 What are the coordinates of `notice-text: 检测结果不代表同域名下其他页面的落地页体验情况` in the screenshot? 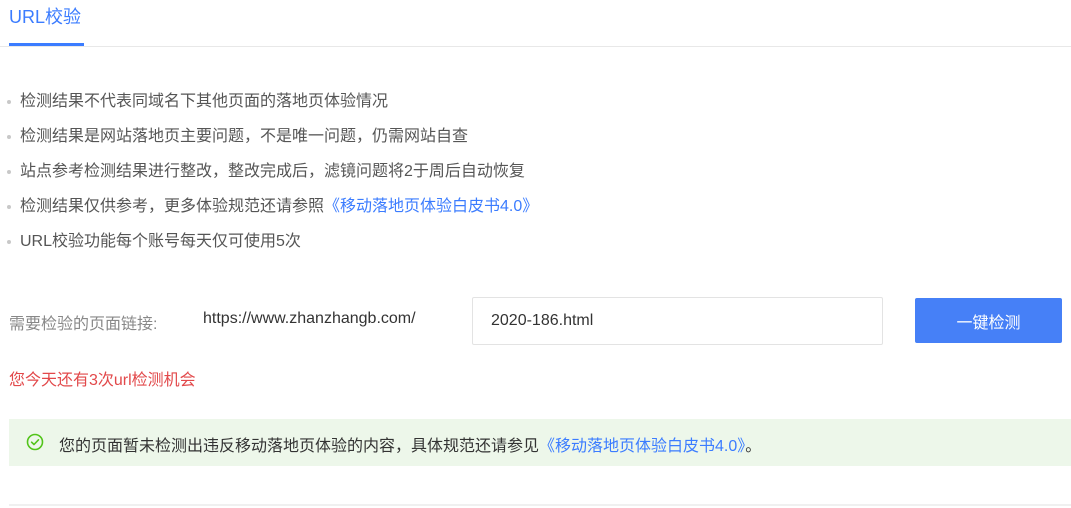 It's located at (204, 101).